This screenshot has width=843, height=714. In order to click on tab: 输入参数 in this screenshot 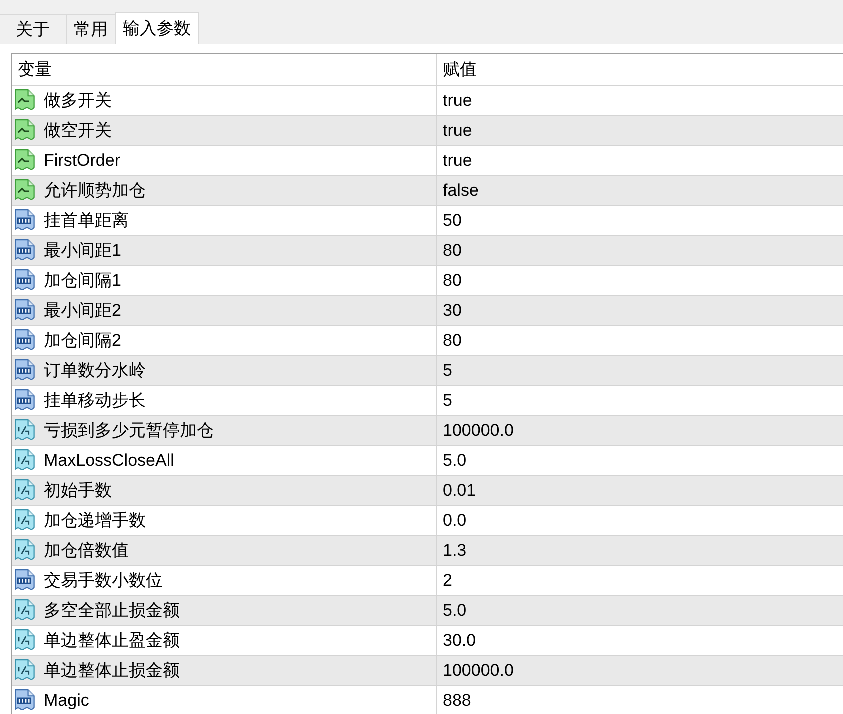, I will do `click(157, 28)`.